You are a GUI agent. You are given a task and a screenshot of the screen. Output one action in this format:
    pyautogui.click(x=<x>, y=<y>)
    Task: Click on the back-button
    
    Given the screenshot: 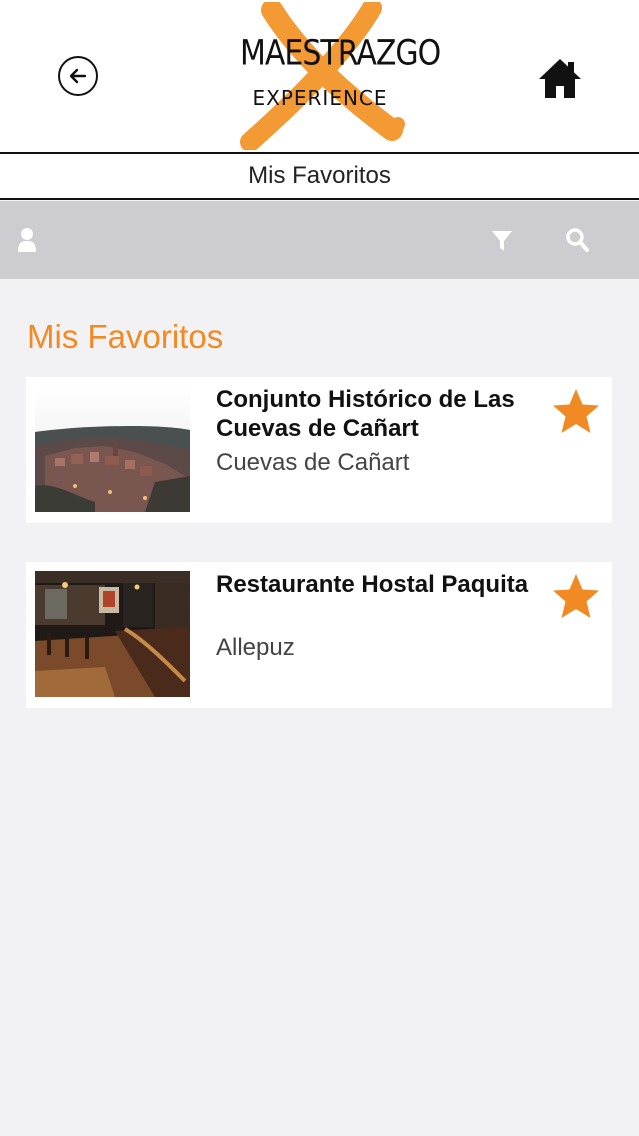 What is the action you would take?
    pyautogui.click(x=78, y=76)
    